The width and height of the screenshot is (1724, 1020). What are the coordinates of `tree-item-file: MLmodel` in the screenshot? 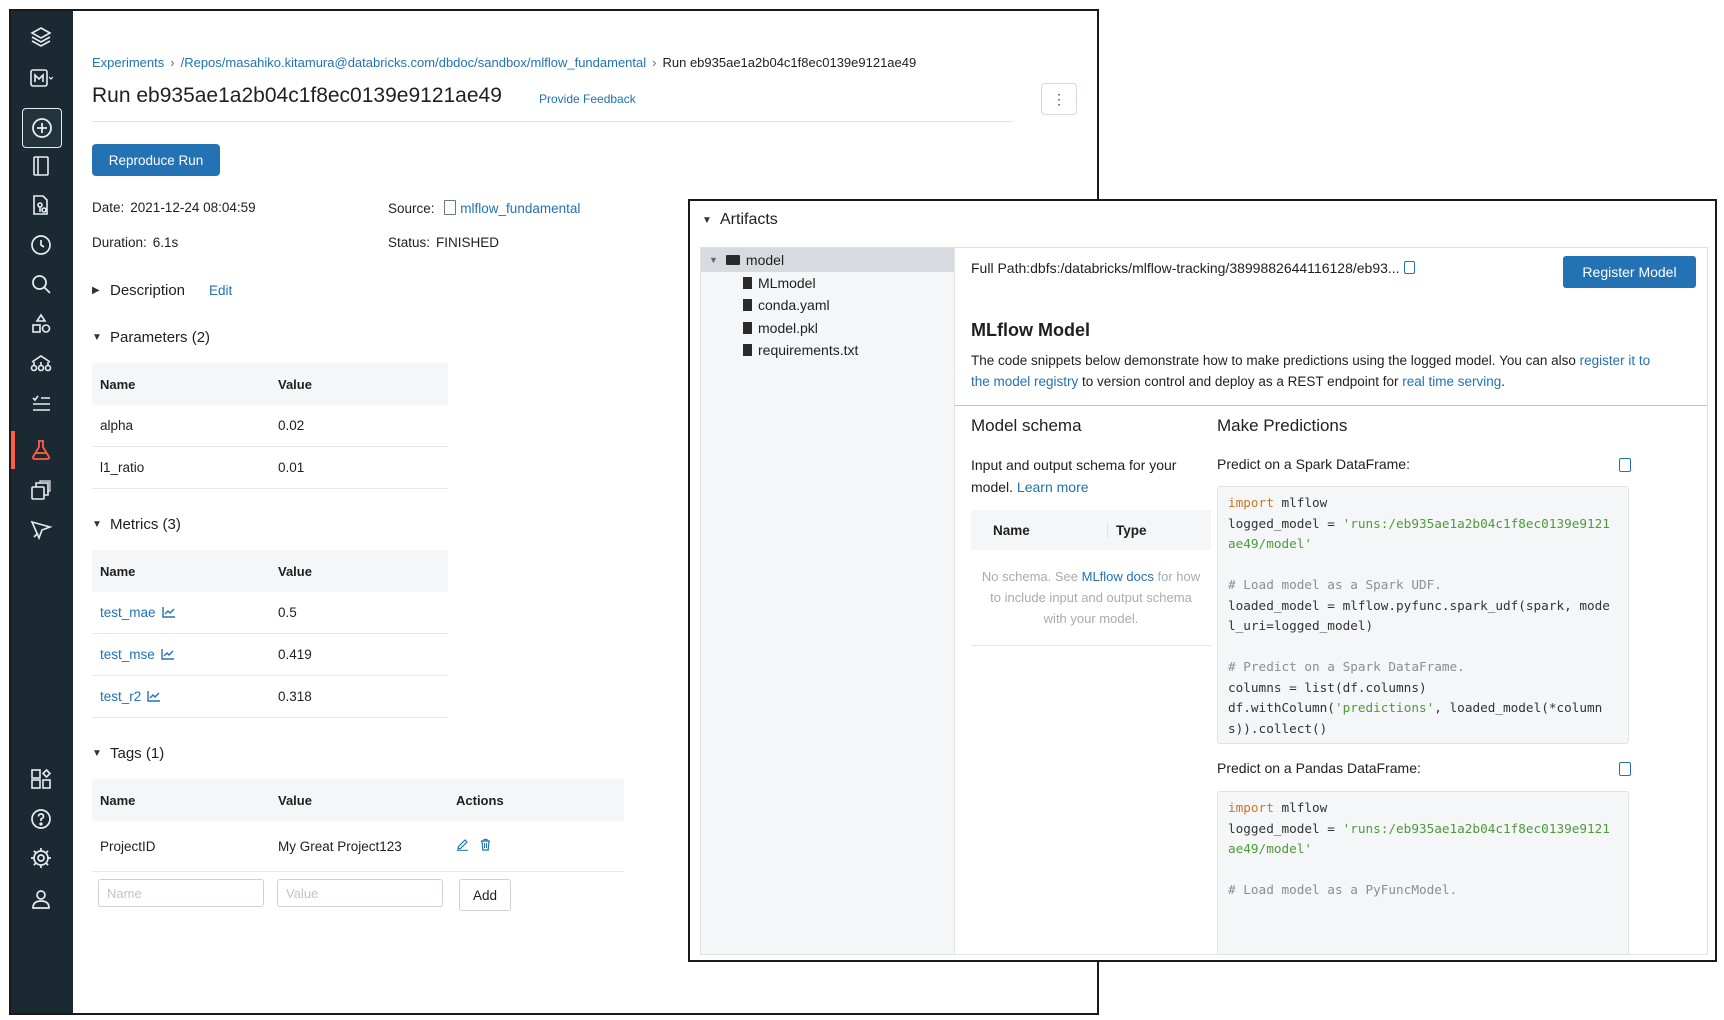 It's located at (779, 283).